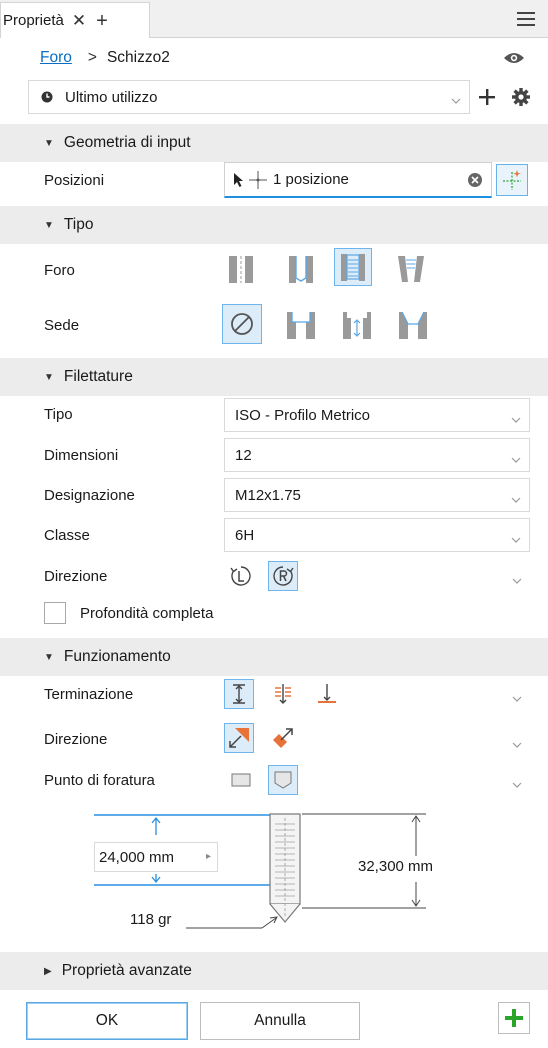  Describe the element at coordinates (241, 780) in the screenshot. I see `flat-drill-point-icon` at that location.